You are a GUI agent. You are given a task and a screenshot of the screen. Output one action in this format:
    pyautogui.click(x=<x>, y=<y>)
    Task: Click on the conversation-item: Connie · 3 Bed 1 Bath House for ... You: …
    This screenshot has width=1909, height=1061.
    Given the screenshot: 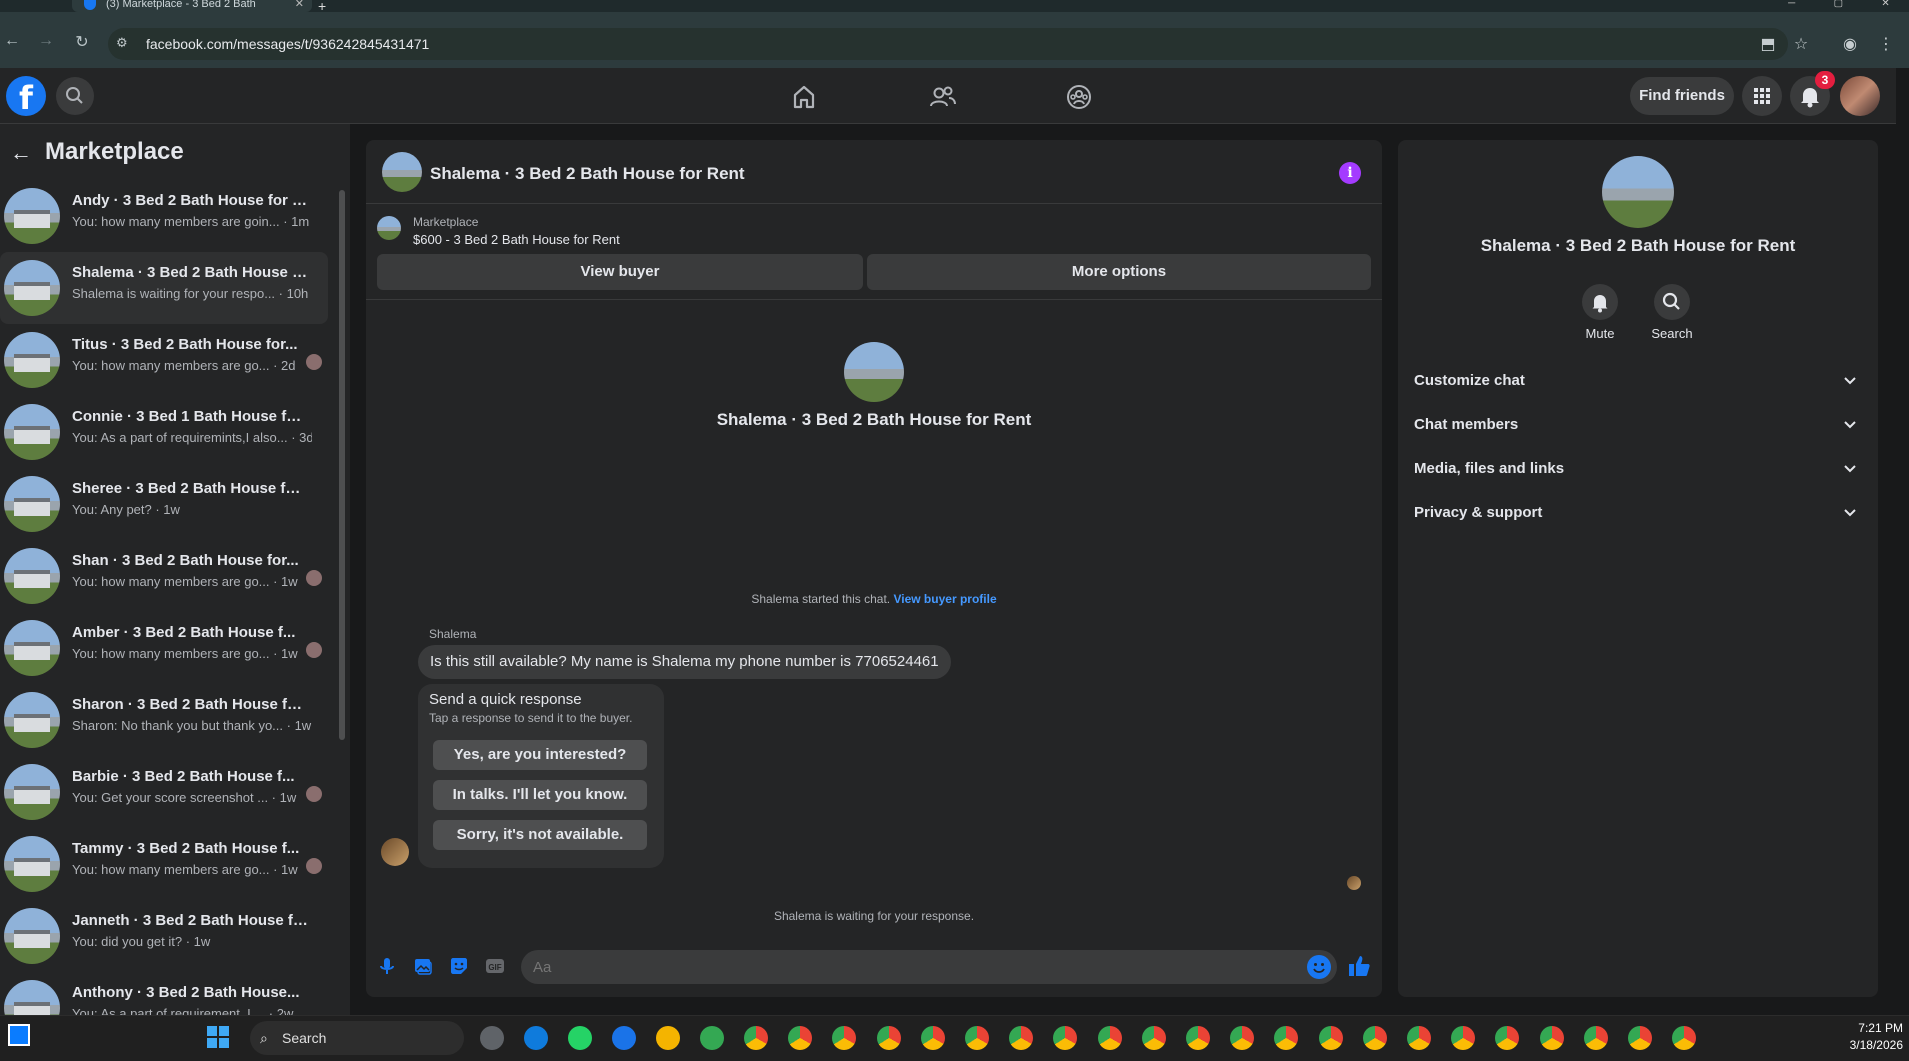 What is the action you would take?
    pyautogui.click(x=164, y=432)
    